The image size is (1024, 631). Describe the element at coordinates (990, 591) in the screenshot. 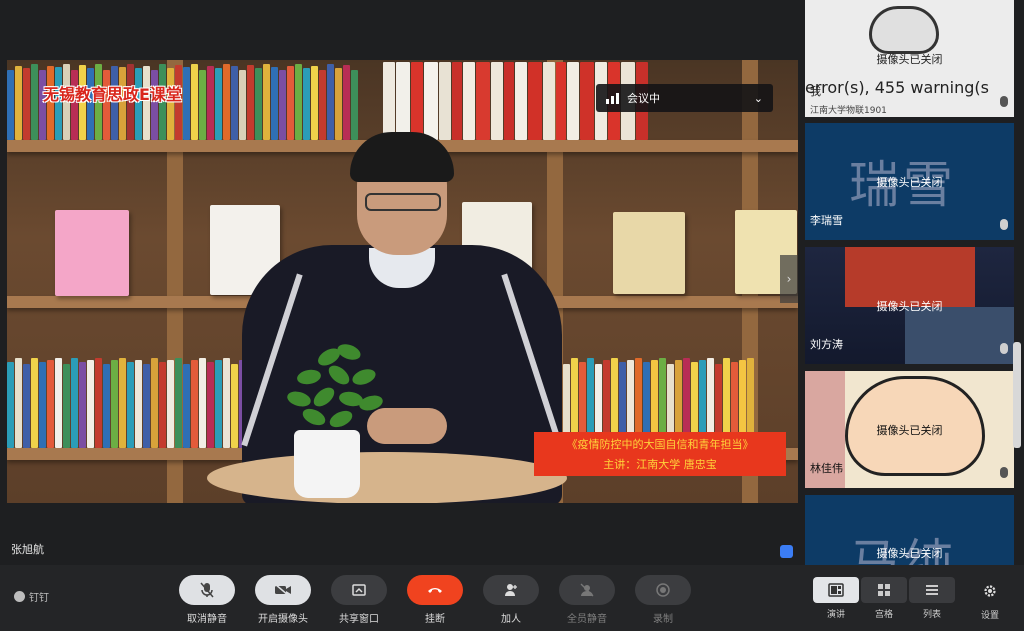

I see `gear-icon` at that location.